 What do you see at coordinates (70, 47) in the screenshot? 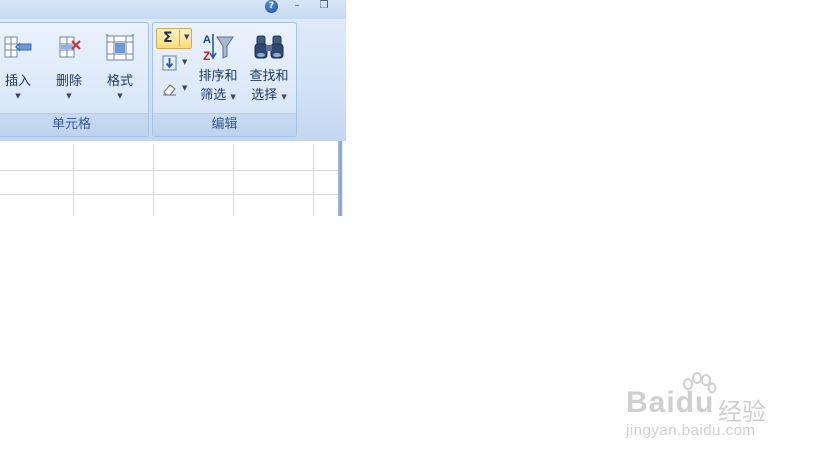
I see `delete-cells-icon` at bounding box center [70, 47].